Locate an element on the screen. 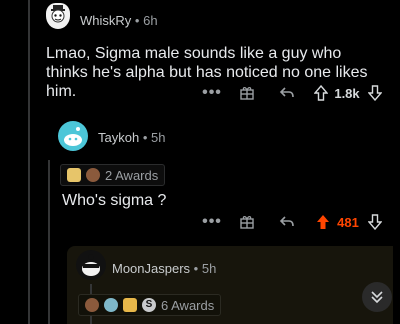 Image resolution: width=400 pixels, height=324 pixels. comment-actions: ••• 481 is located at coordinates (295, 222).